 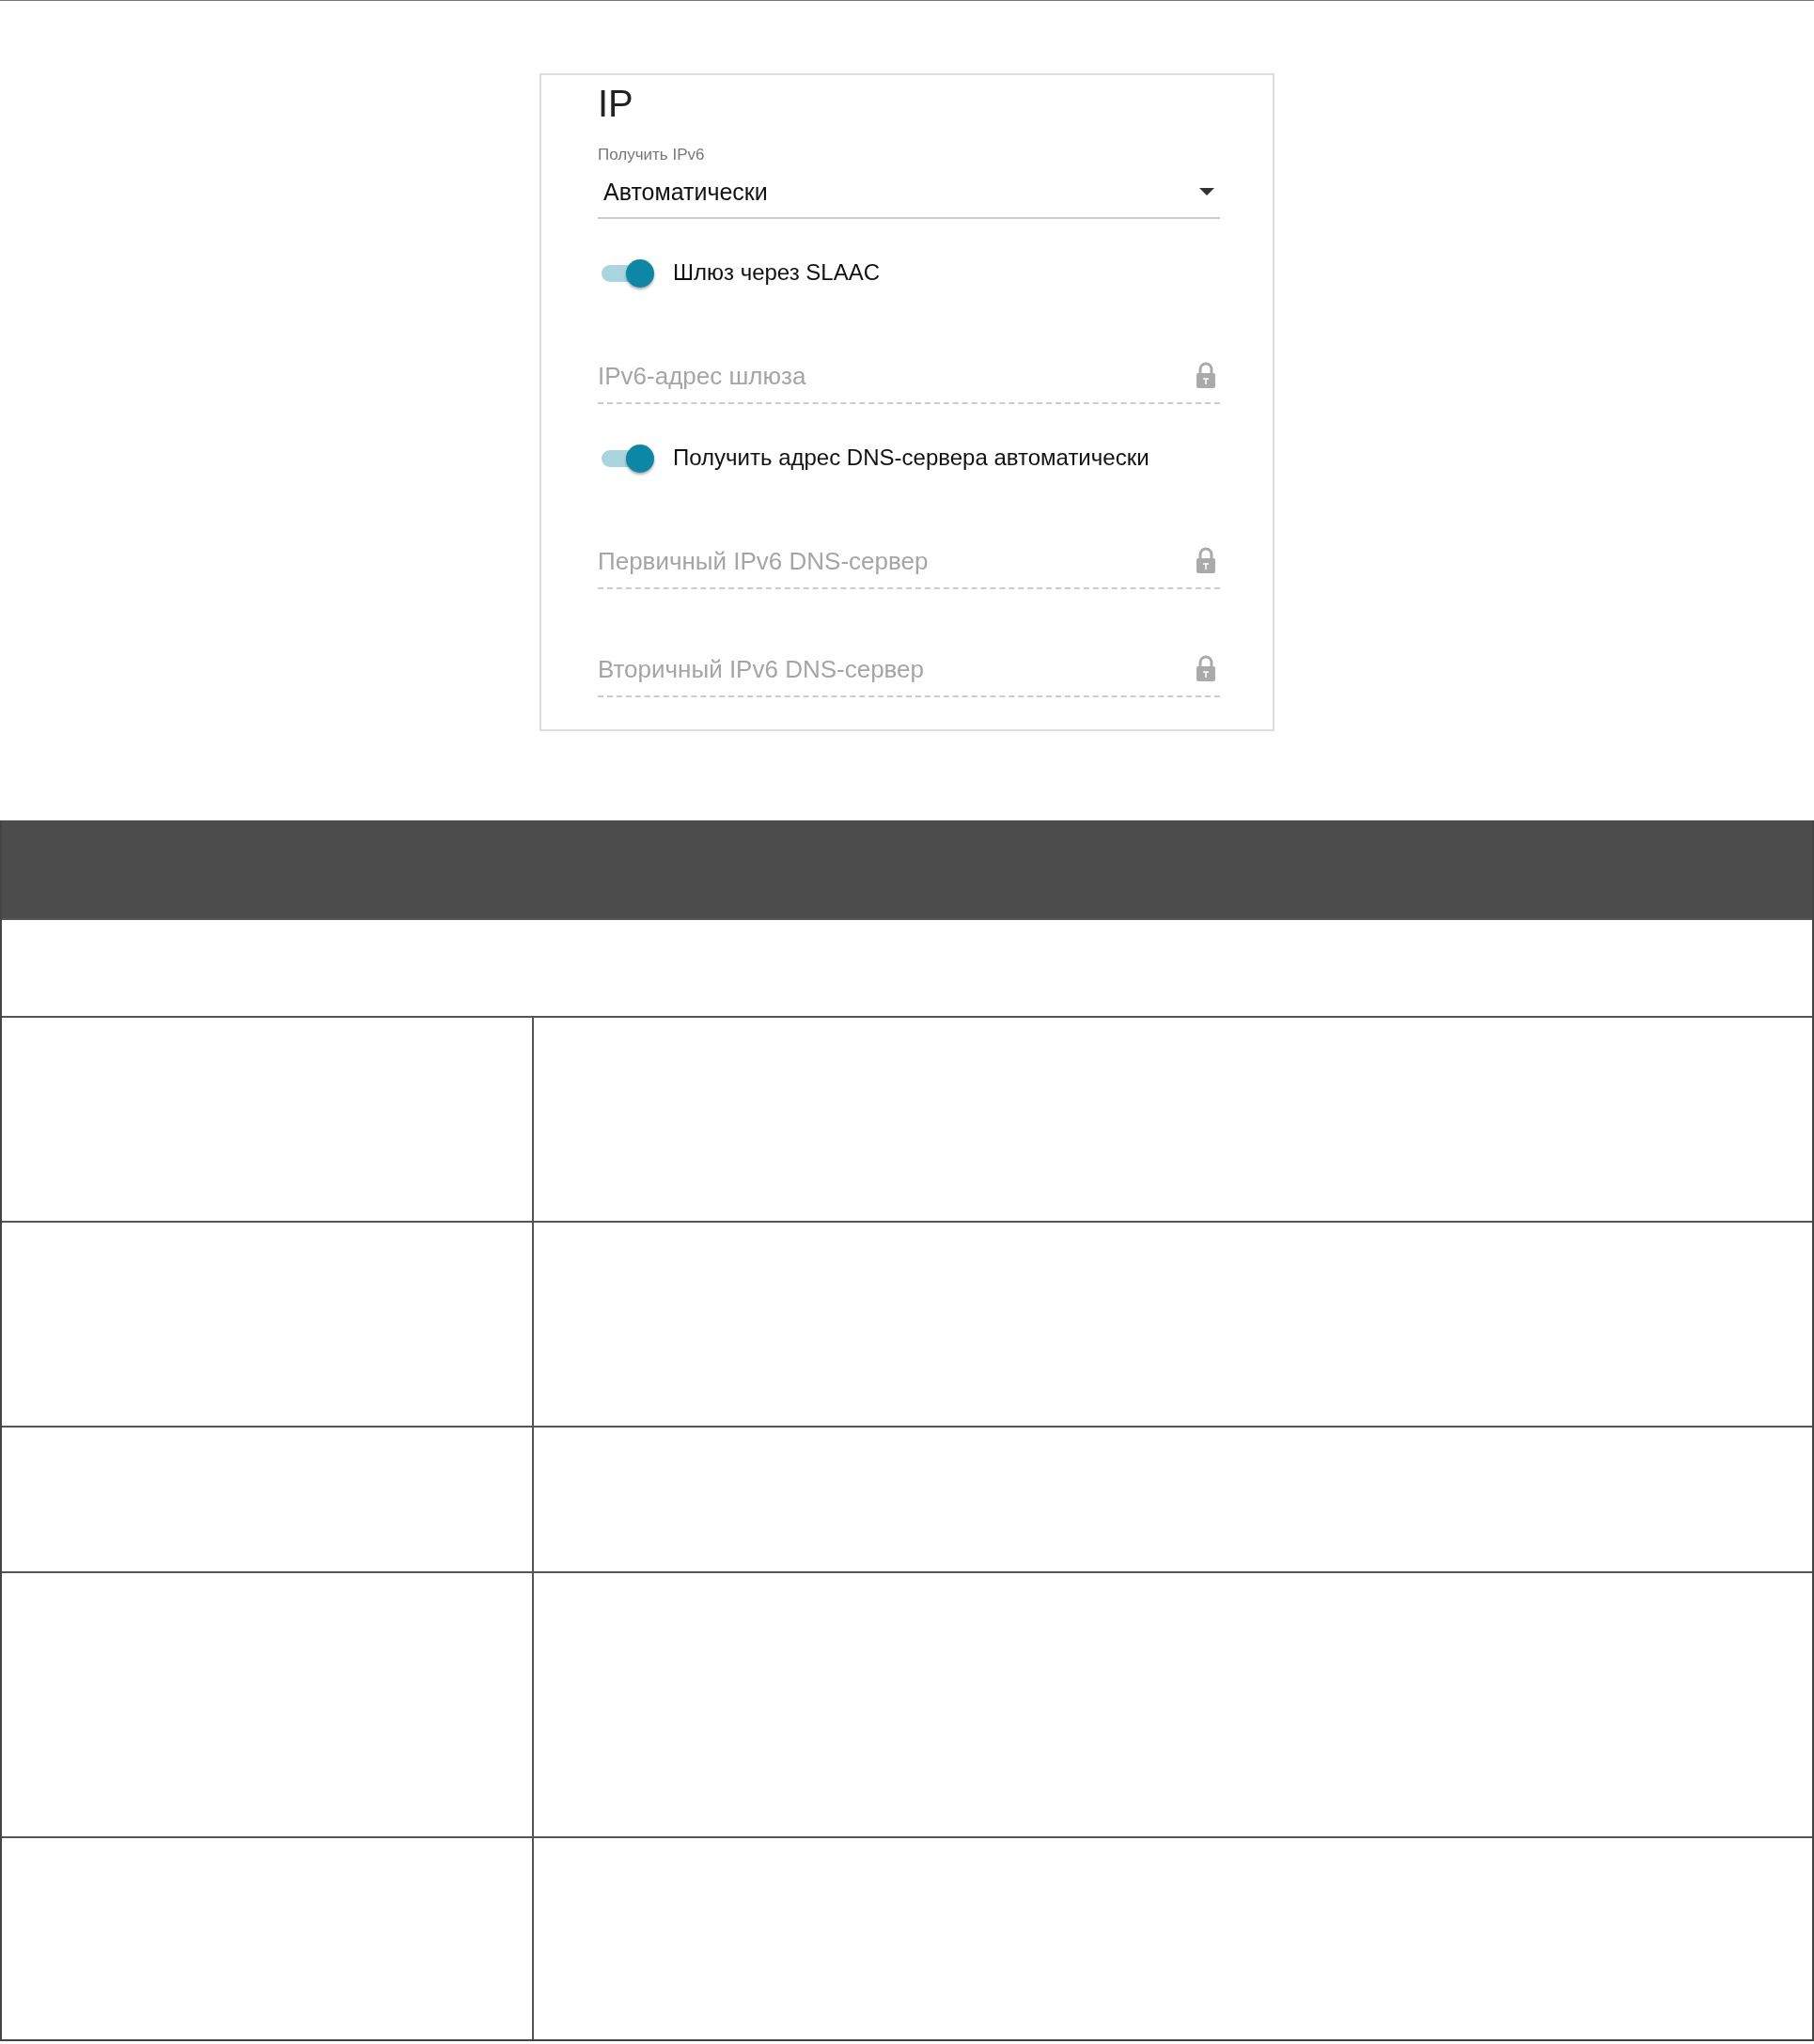 I want to click on toggle-label: Шлюз через SLAAC, so click(x=777, y=272).